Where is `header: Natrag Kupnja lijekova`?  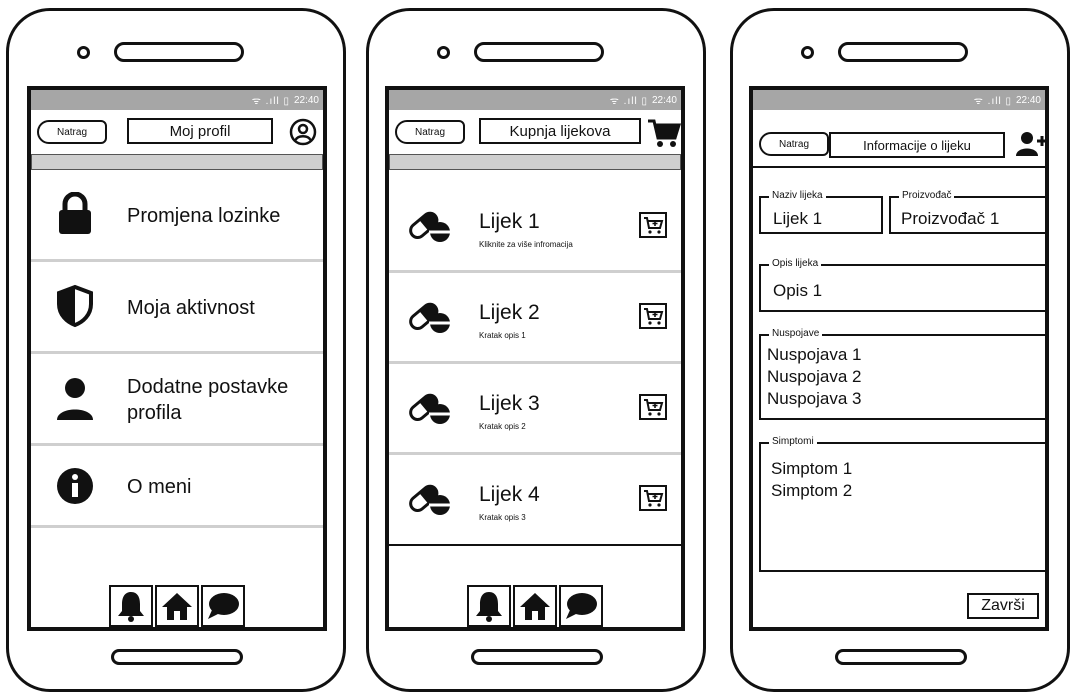
header: Natrag Kupnja lijekova is located at coordinates (535, 132).